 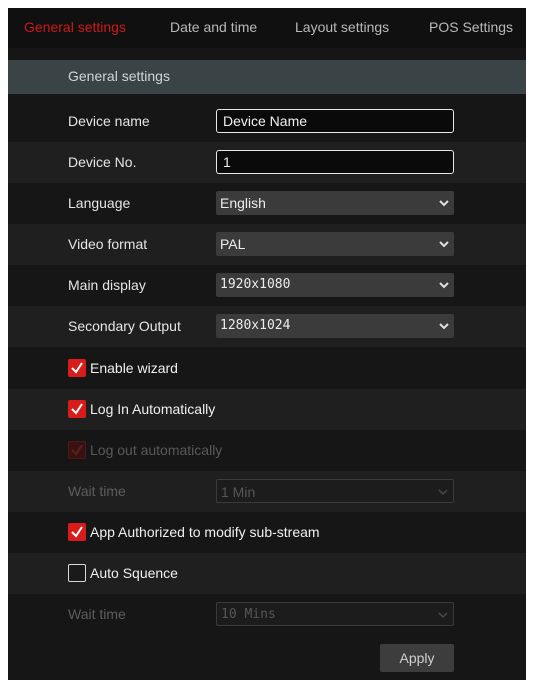 What do you see at coordinates (335, 614) in the screenshot?
I see `wait-time-select: 10 Mins` at bounding box center [335, 614].